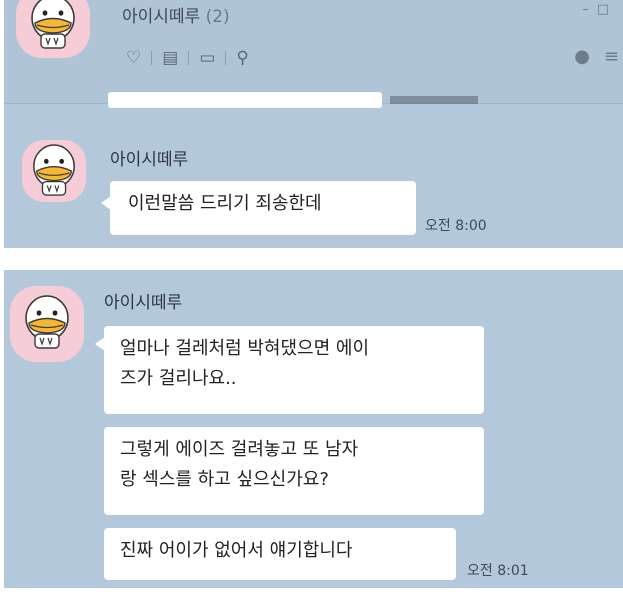 The width and height of the screenshot is (623, 599). I want to click on minimize-icon: –, so click(589, 9).